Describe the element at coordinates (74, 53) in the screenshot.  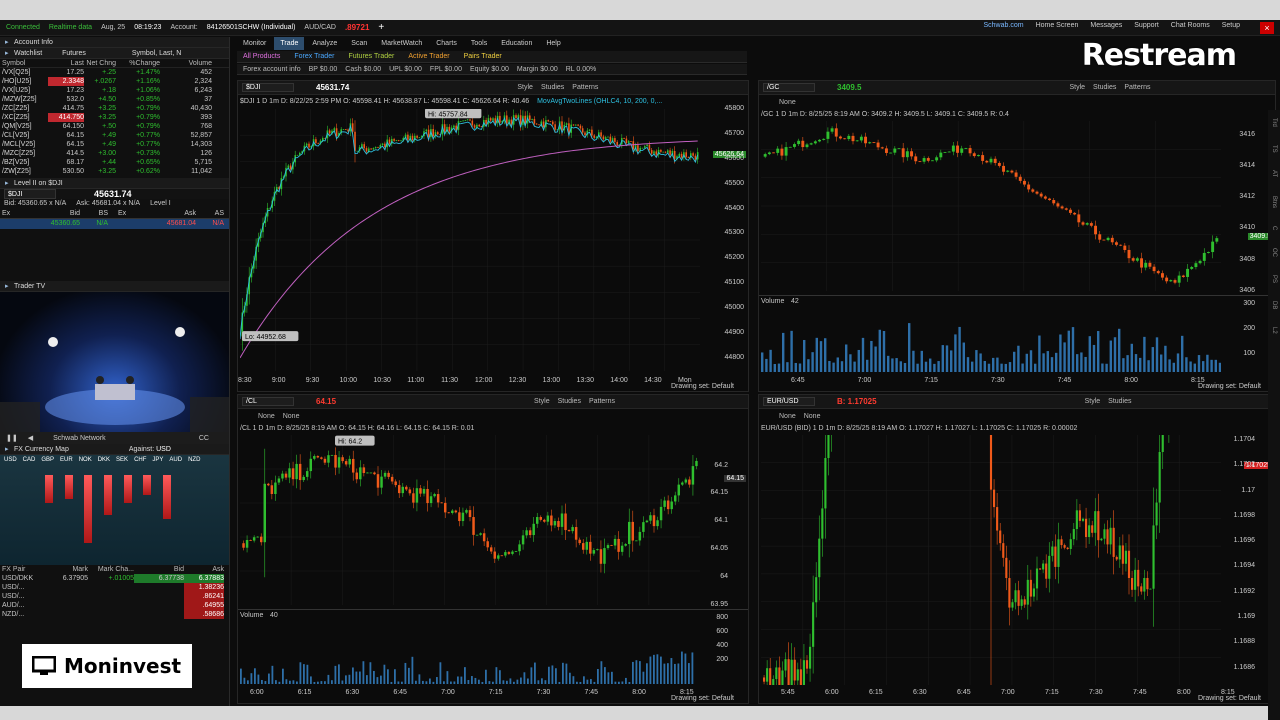
I see `watchlist-select: Futures` at that location.